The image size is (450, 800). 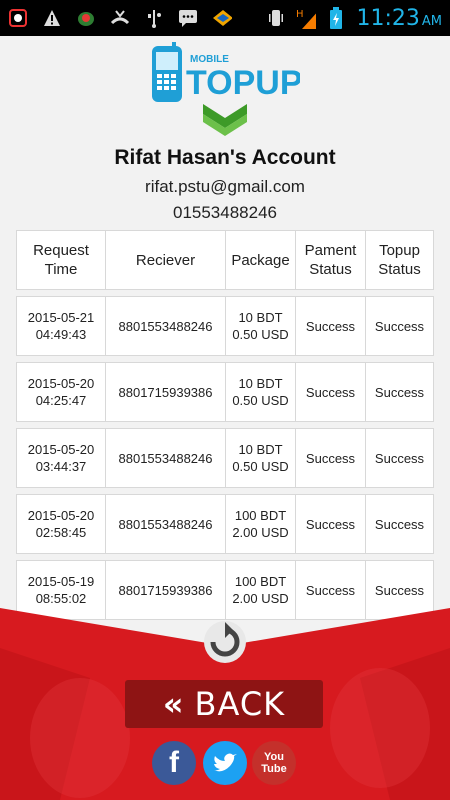 I want to click on status-bar: H 11:23 AM, so click(x=225, y=18).